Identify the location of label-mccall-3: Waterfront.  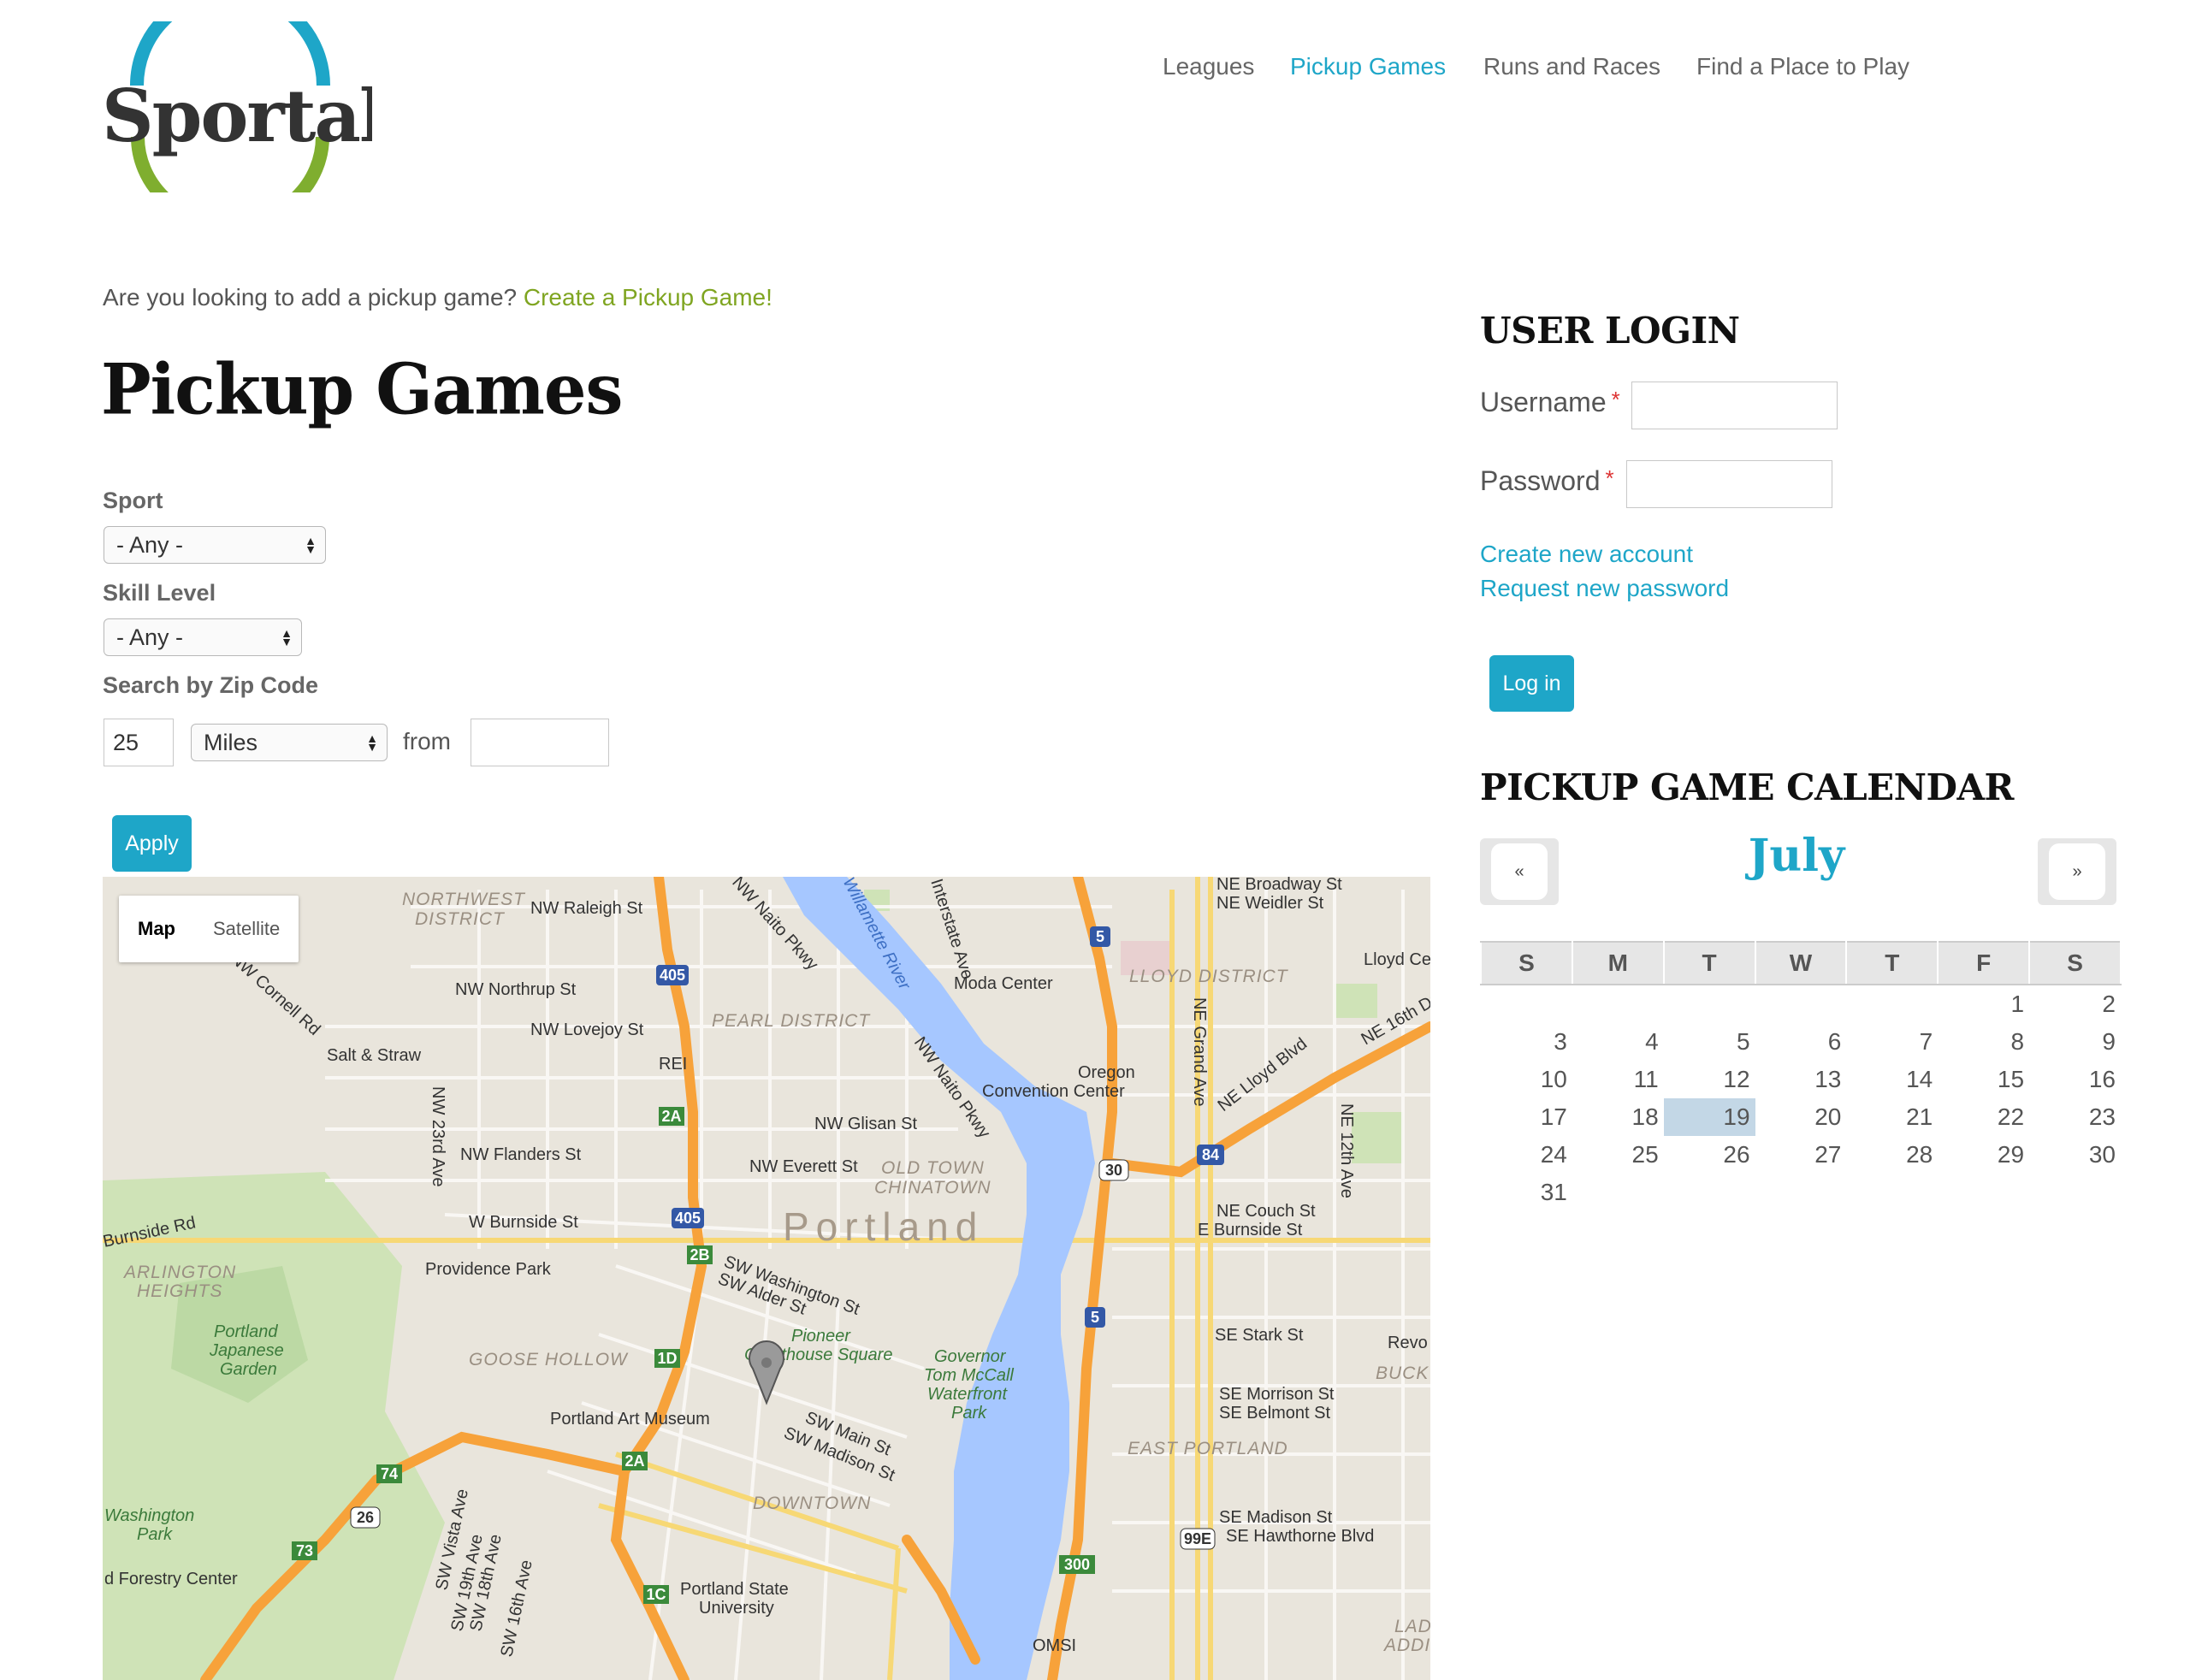
(968, 1395).